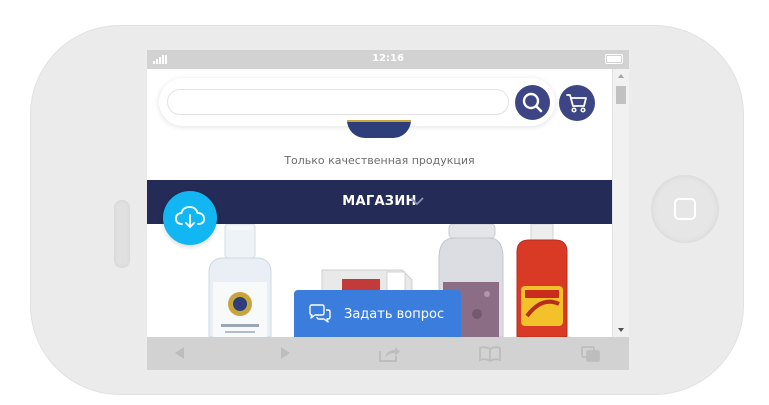 The width and height of the screenshot is (769, 405). Describe the element at coordinates (394, 314) in the screenshot. I see `ask-question-label: Задать вопрос` at that location.